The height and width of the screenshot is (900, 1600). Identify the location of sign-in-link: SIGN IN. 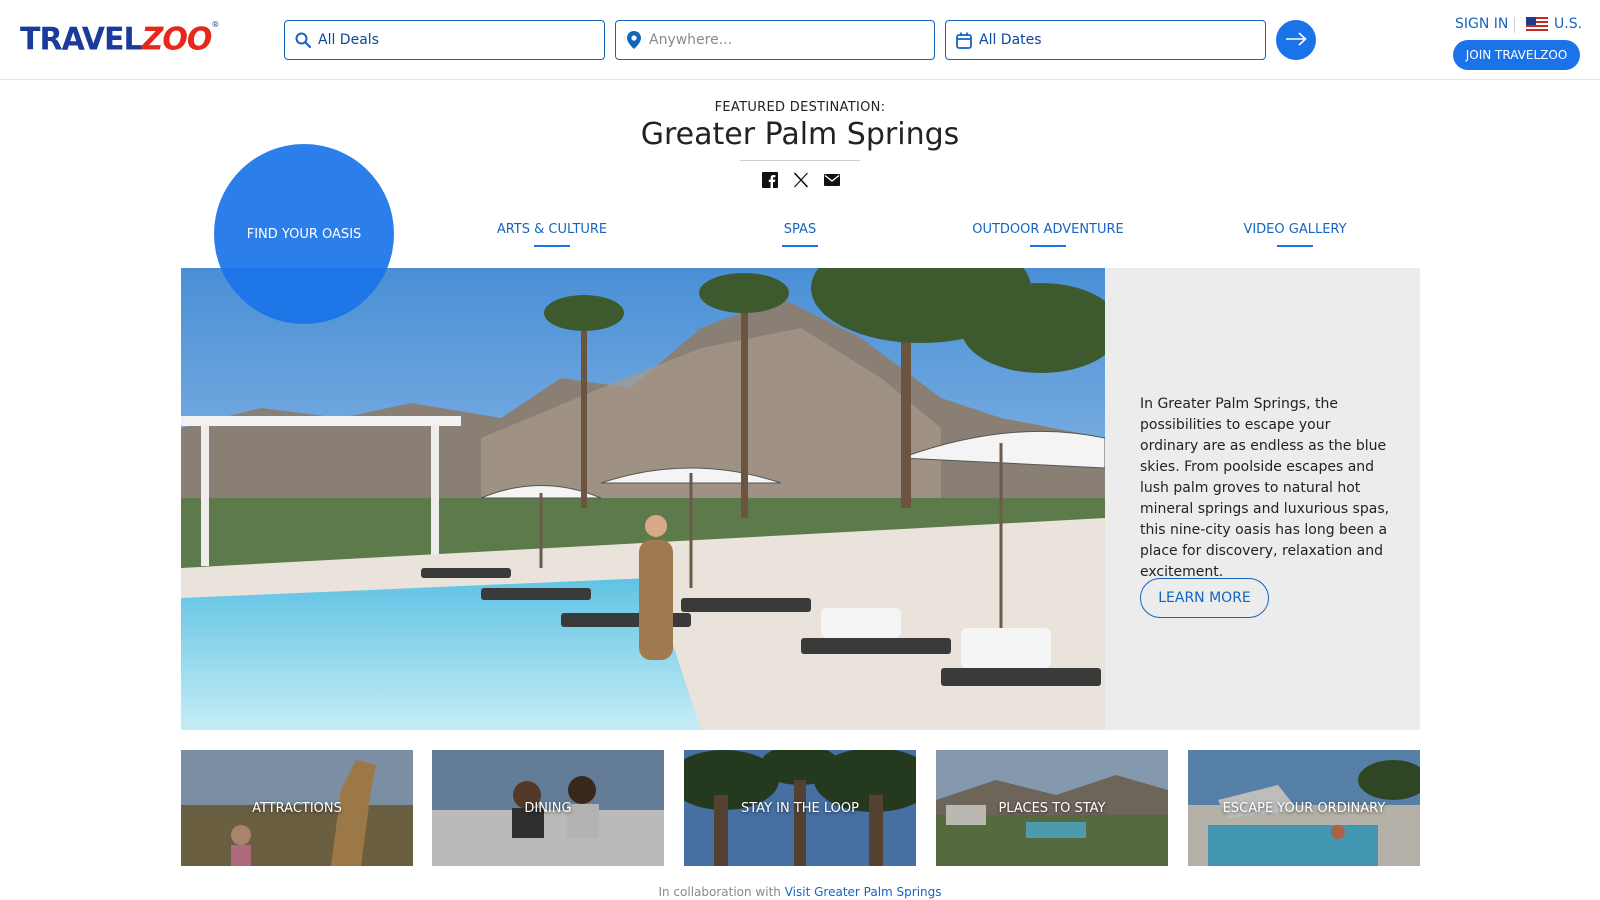
(1481, 24).